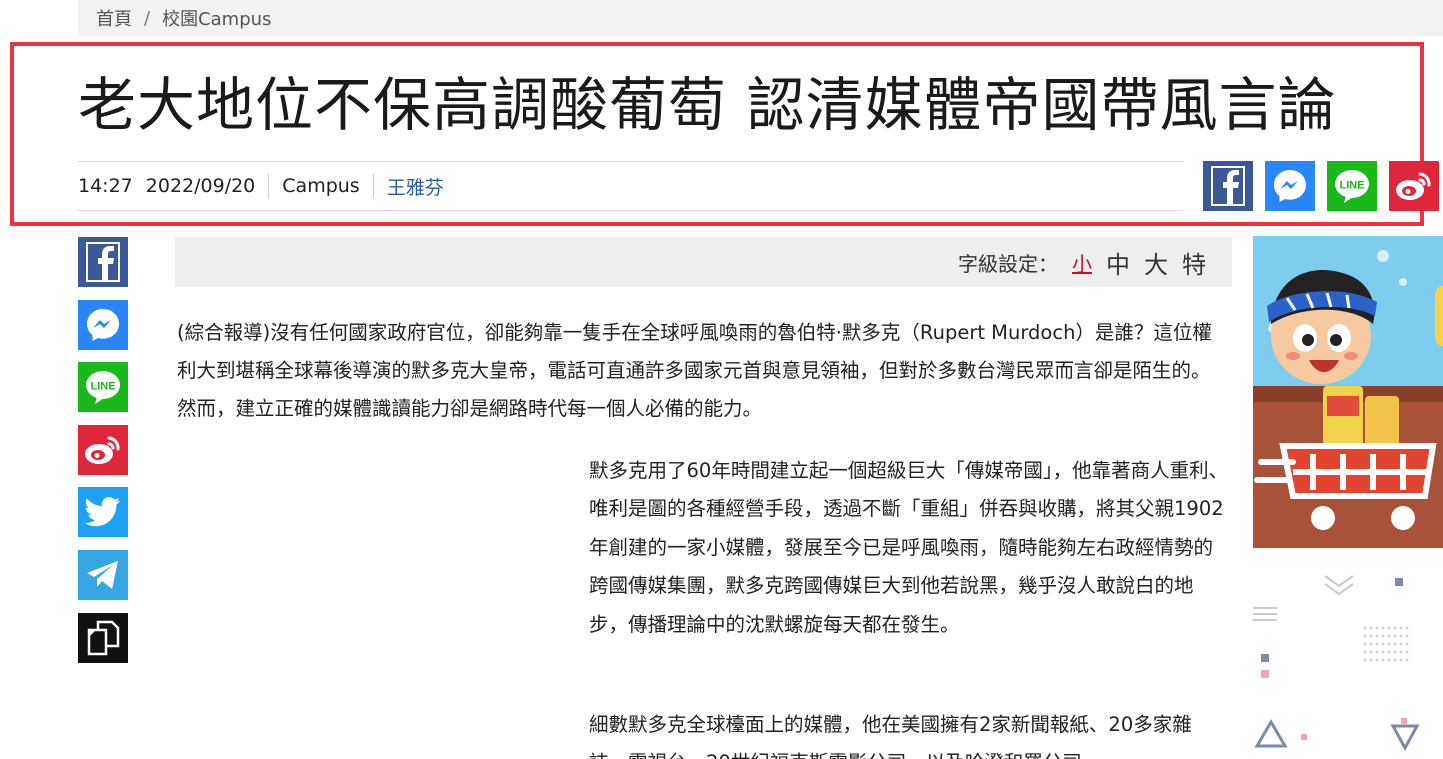  What do you see at coordinates (1118, 262) in the screenshot?
I see `font-size-medium: 中` at bounding box center [1118, 262].